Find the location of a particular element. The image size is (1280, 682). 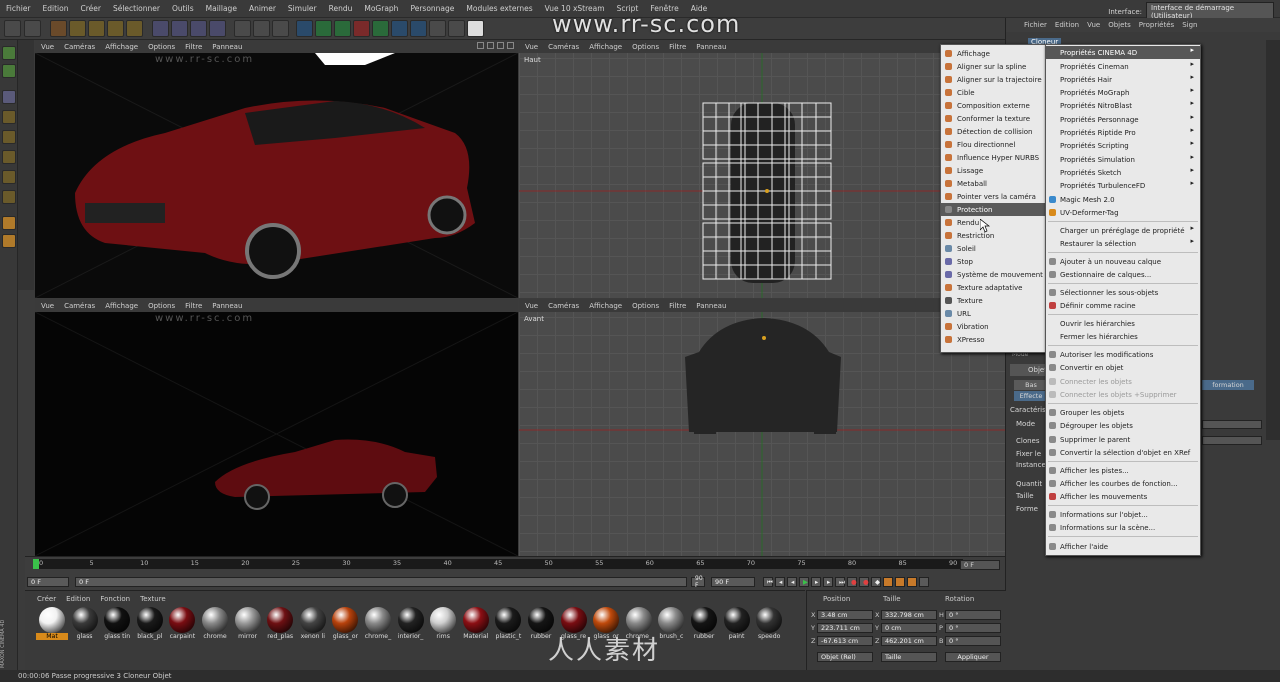

material-swatch: chrome is located at coordinates (215, 627).